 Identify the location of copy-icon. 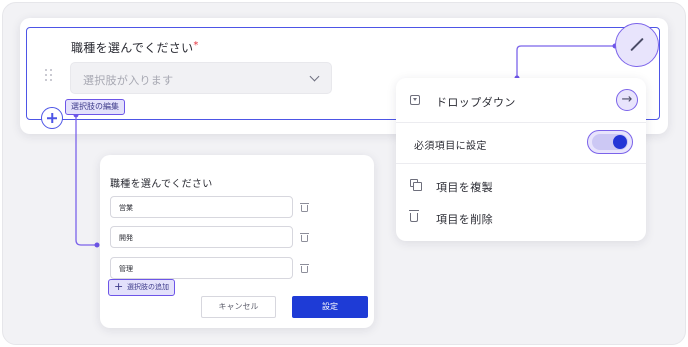
(416, 185).